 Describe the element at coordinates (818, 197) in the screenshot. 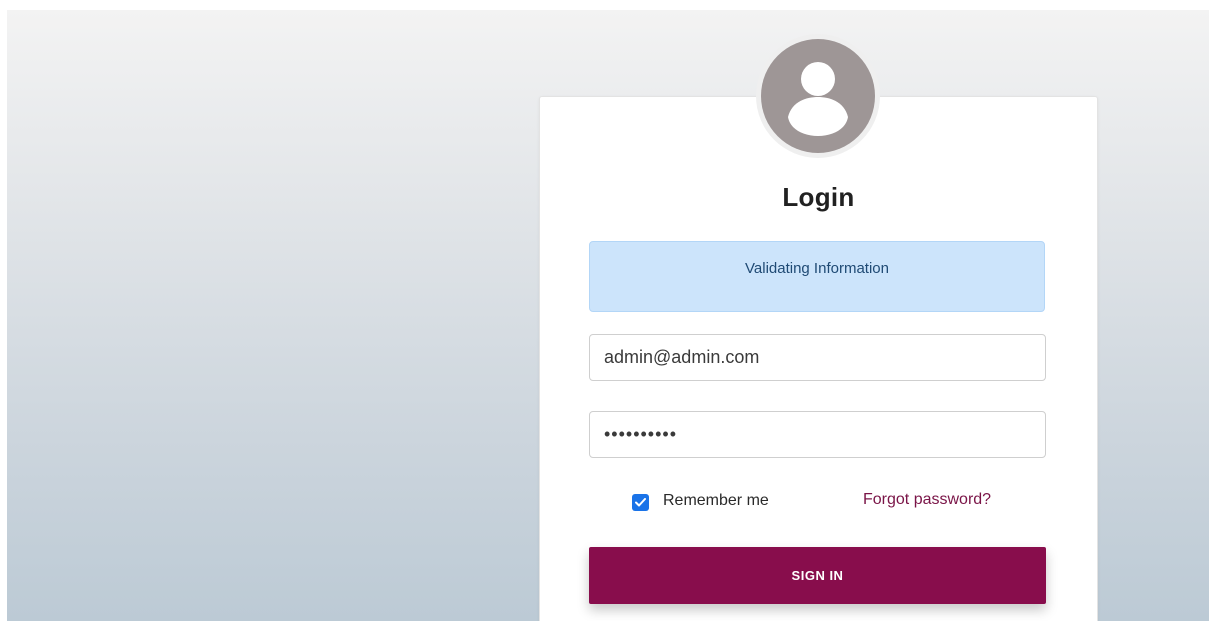

I see `page-title: Login` at that location.